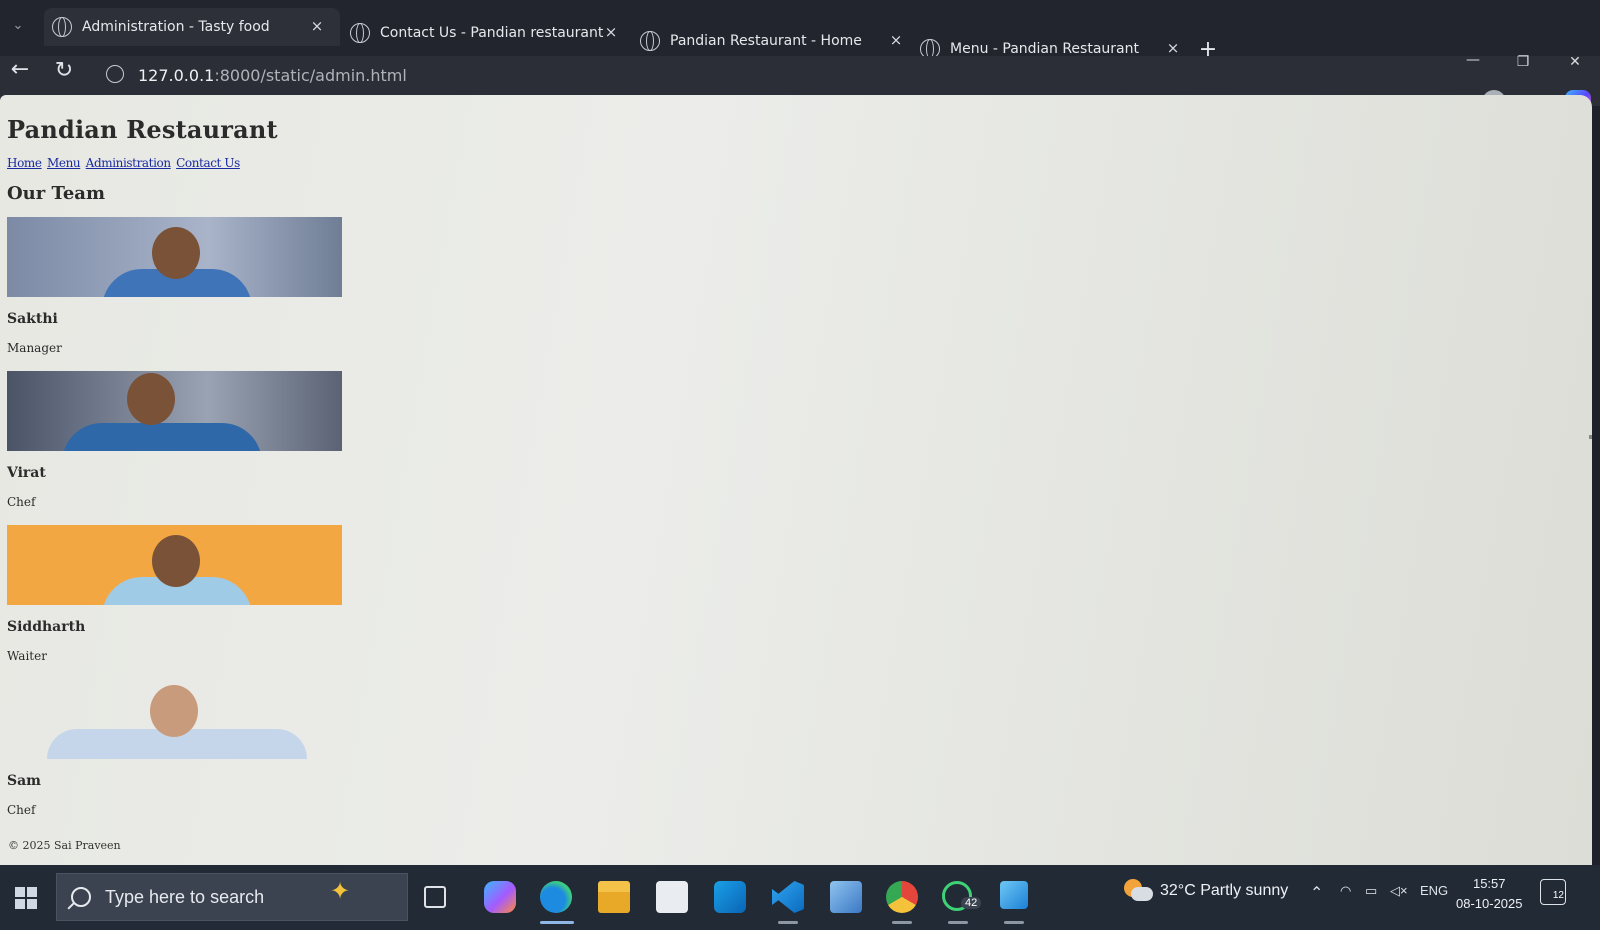 This screenshot has height=930, width=1600. What do you see at coordinates (1044, 49) in the screenshot?
I see `tab-title: Menu - Pandian Restaurant` at bounding box center [1044, 49].